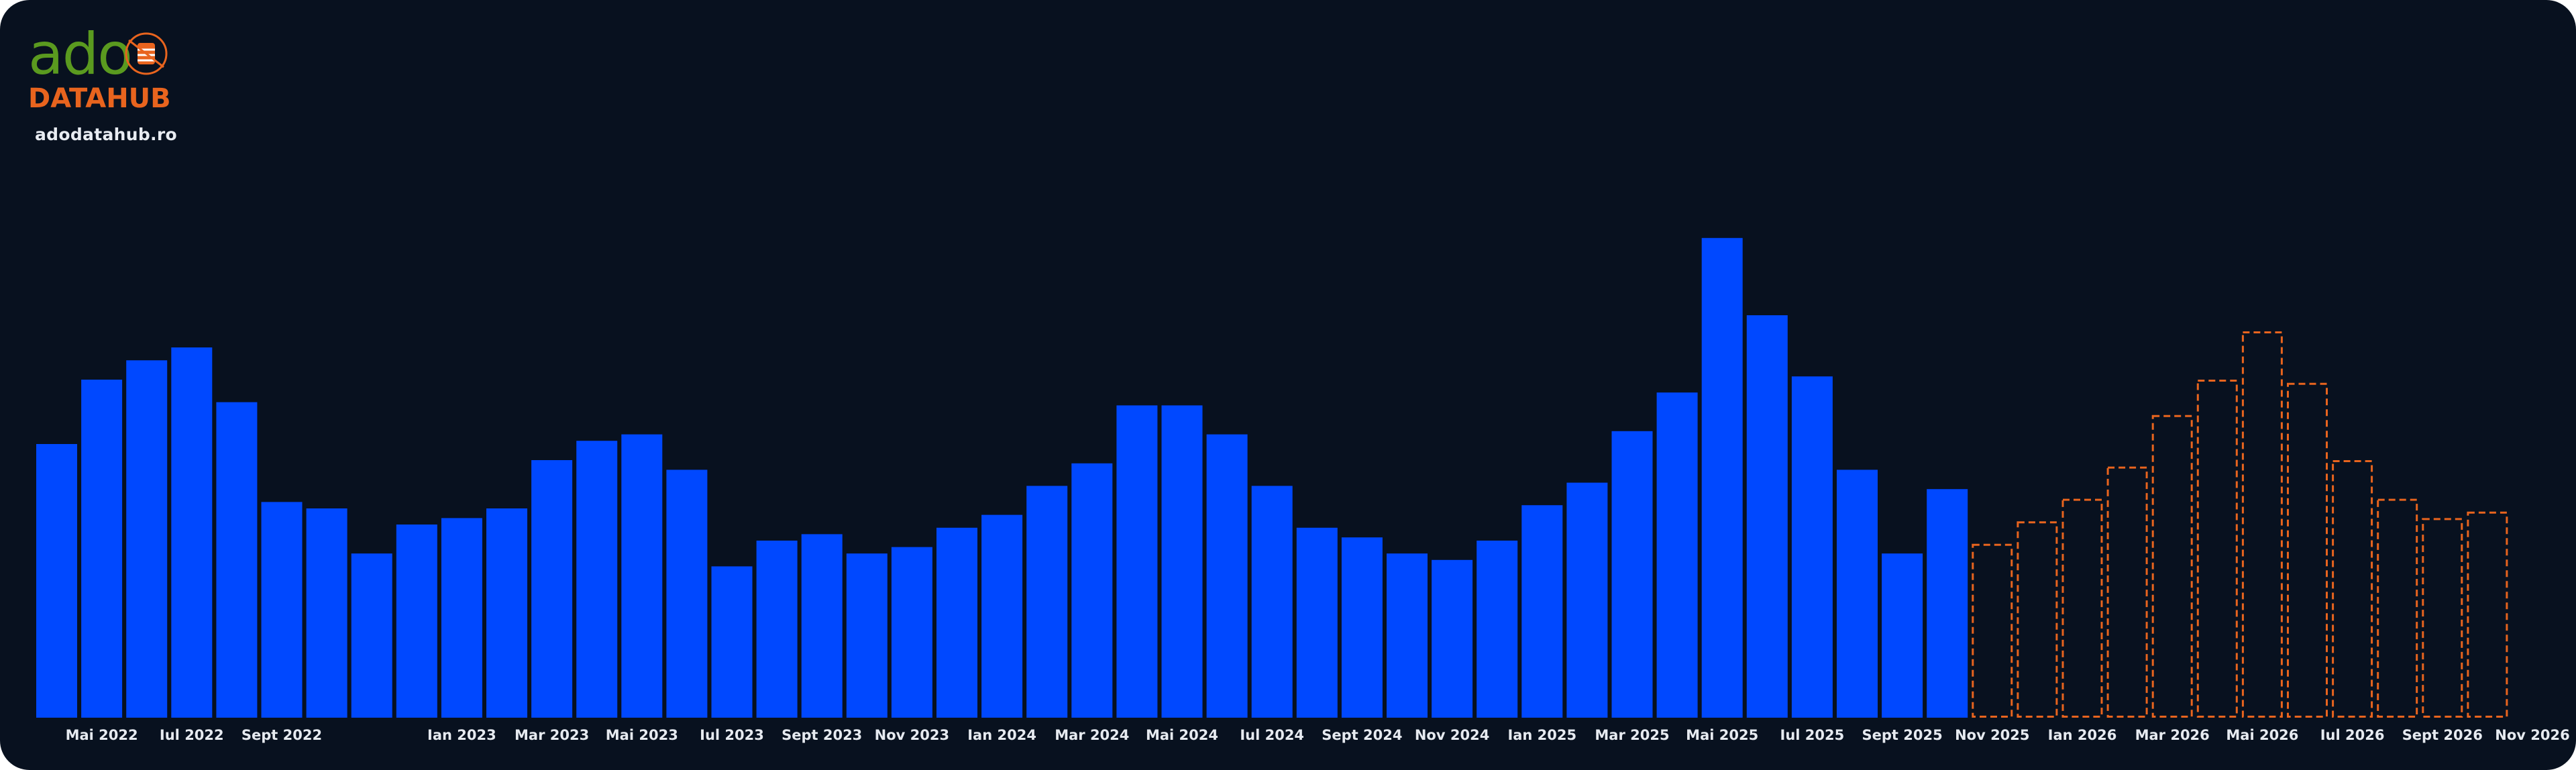 This screenshot has height=770, width=2576. What do you see at coordinates (1992, 630) in the screenshot?
I see `forecast-bar-nov-2025` at bounding box center [1992, 630].